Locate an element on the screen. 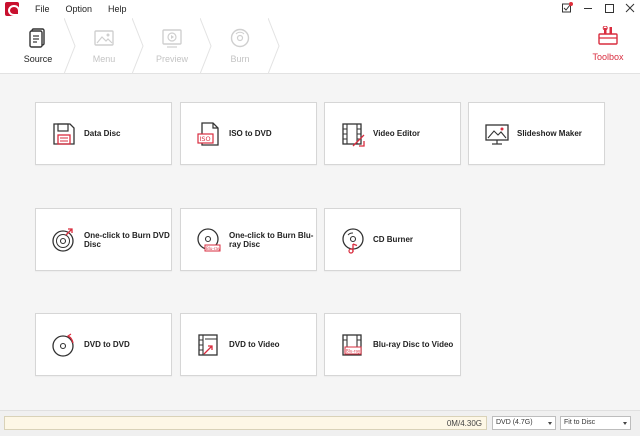  capacity-text: 0M/4.30G is located at coordinates (464, 423).